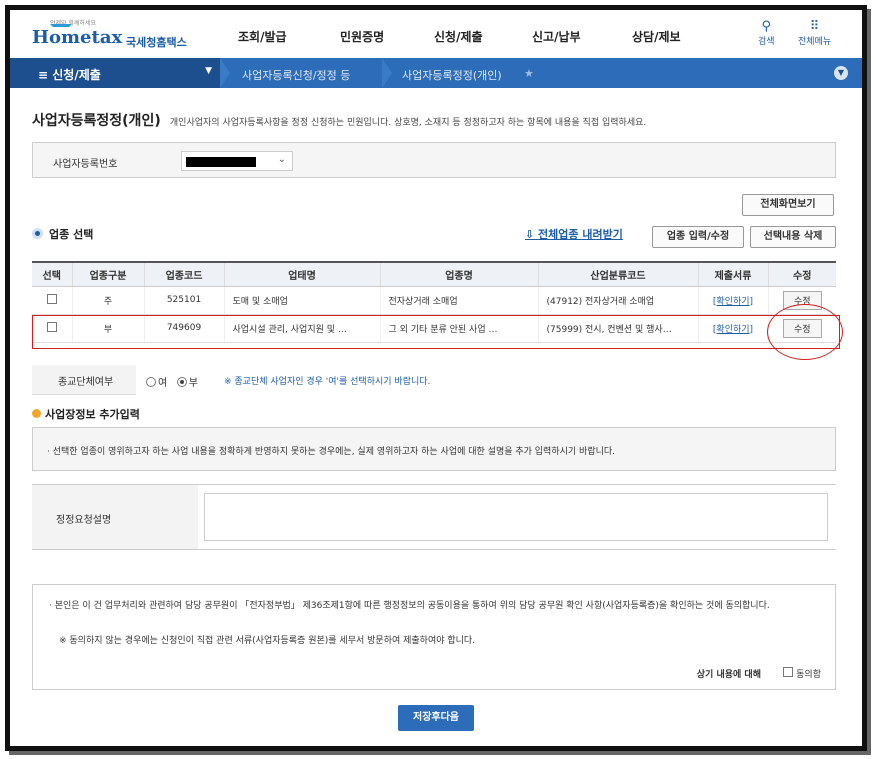 The width and height of the screenshot is (876, 759). I want to click on nav-bar: ≡ 신청/제출 ▼ 사업자등록신청/정정 등 사업자등록정정(개인) ★ ▼, so click(436, 73).